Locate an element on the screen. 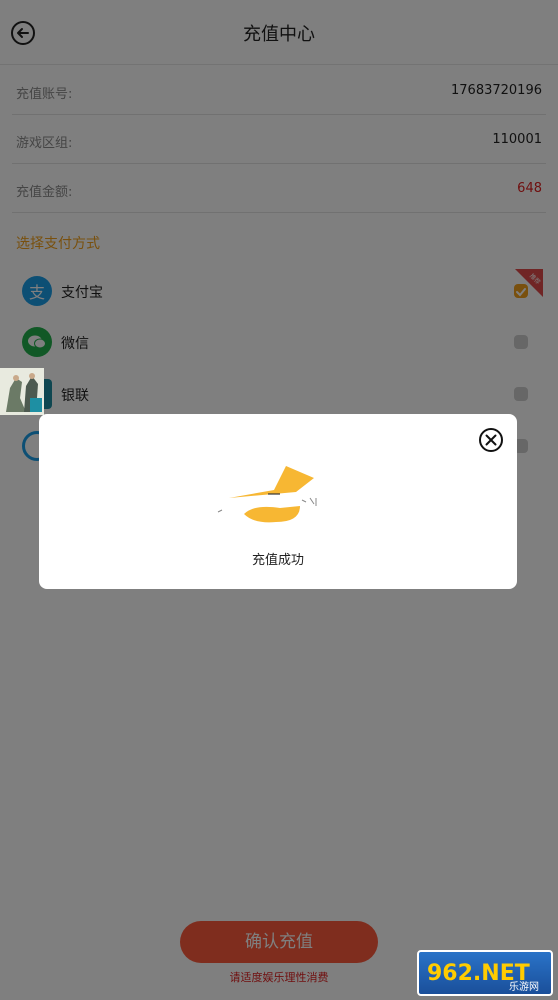 Image resolution: width=558 pixels, height=1000 pixels. site-watermark-logo: 962.NET 乐游网 is located at coordinates (485, 973).